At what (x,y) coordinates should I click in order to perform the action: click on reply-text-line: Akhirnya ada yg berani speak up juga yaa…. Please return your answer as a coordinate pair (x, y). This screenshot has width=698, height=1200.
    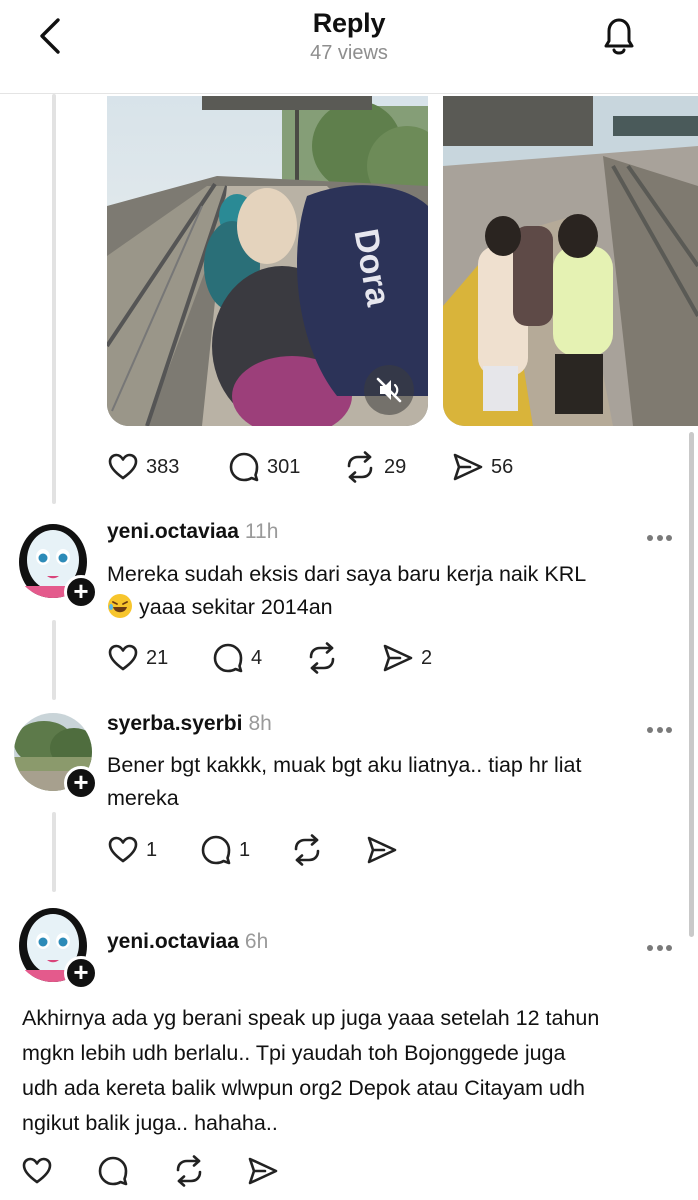
    Looking at the image, I should click on (311, 1018).